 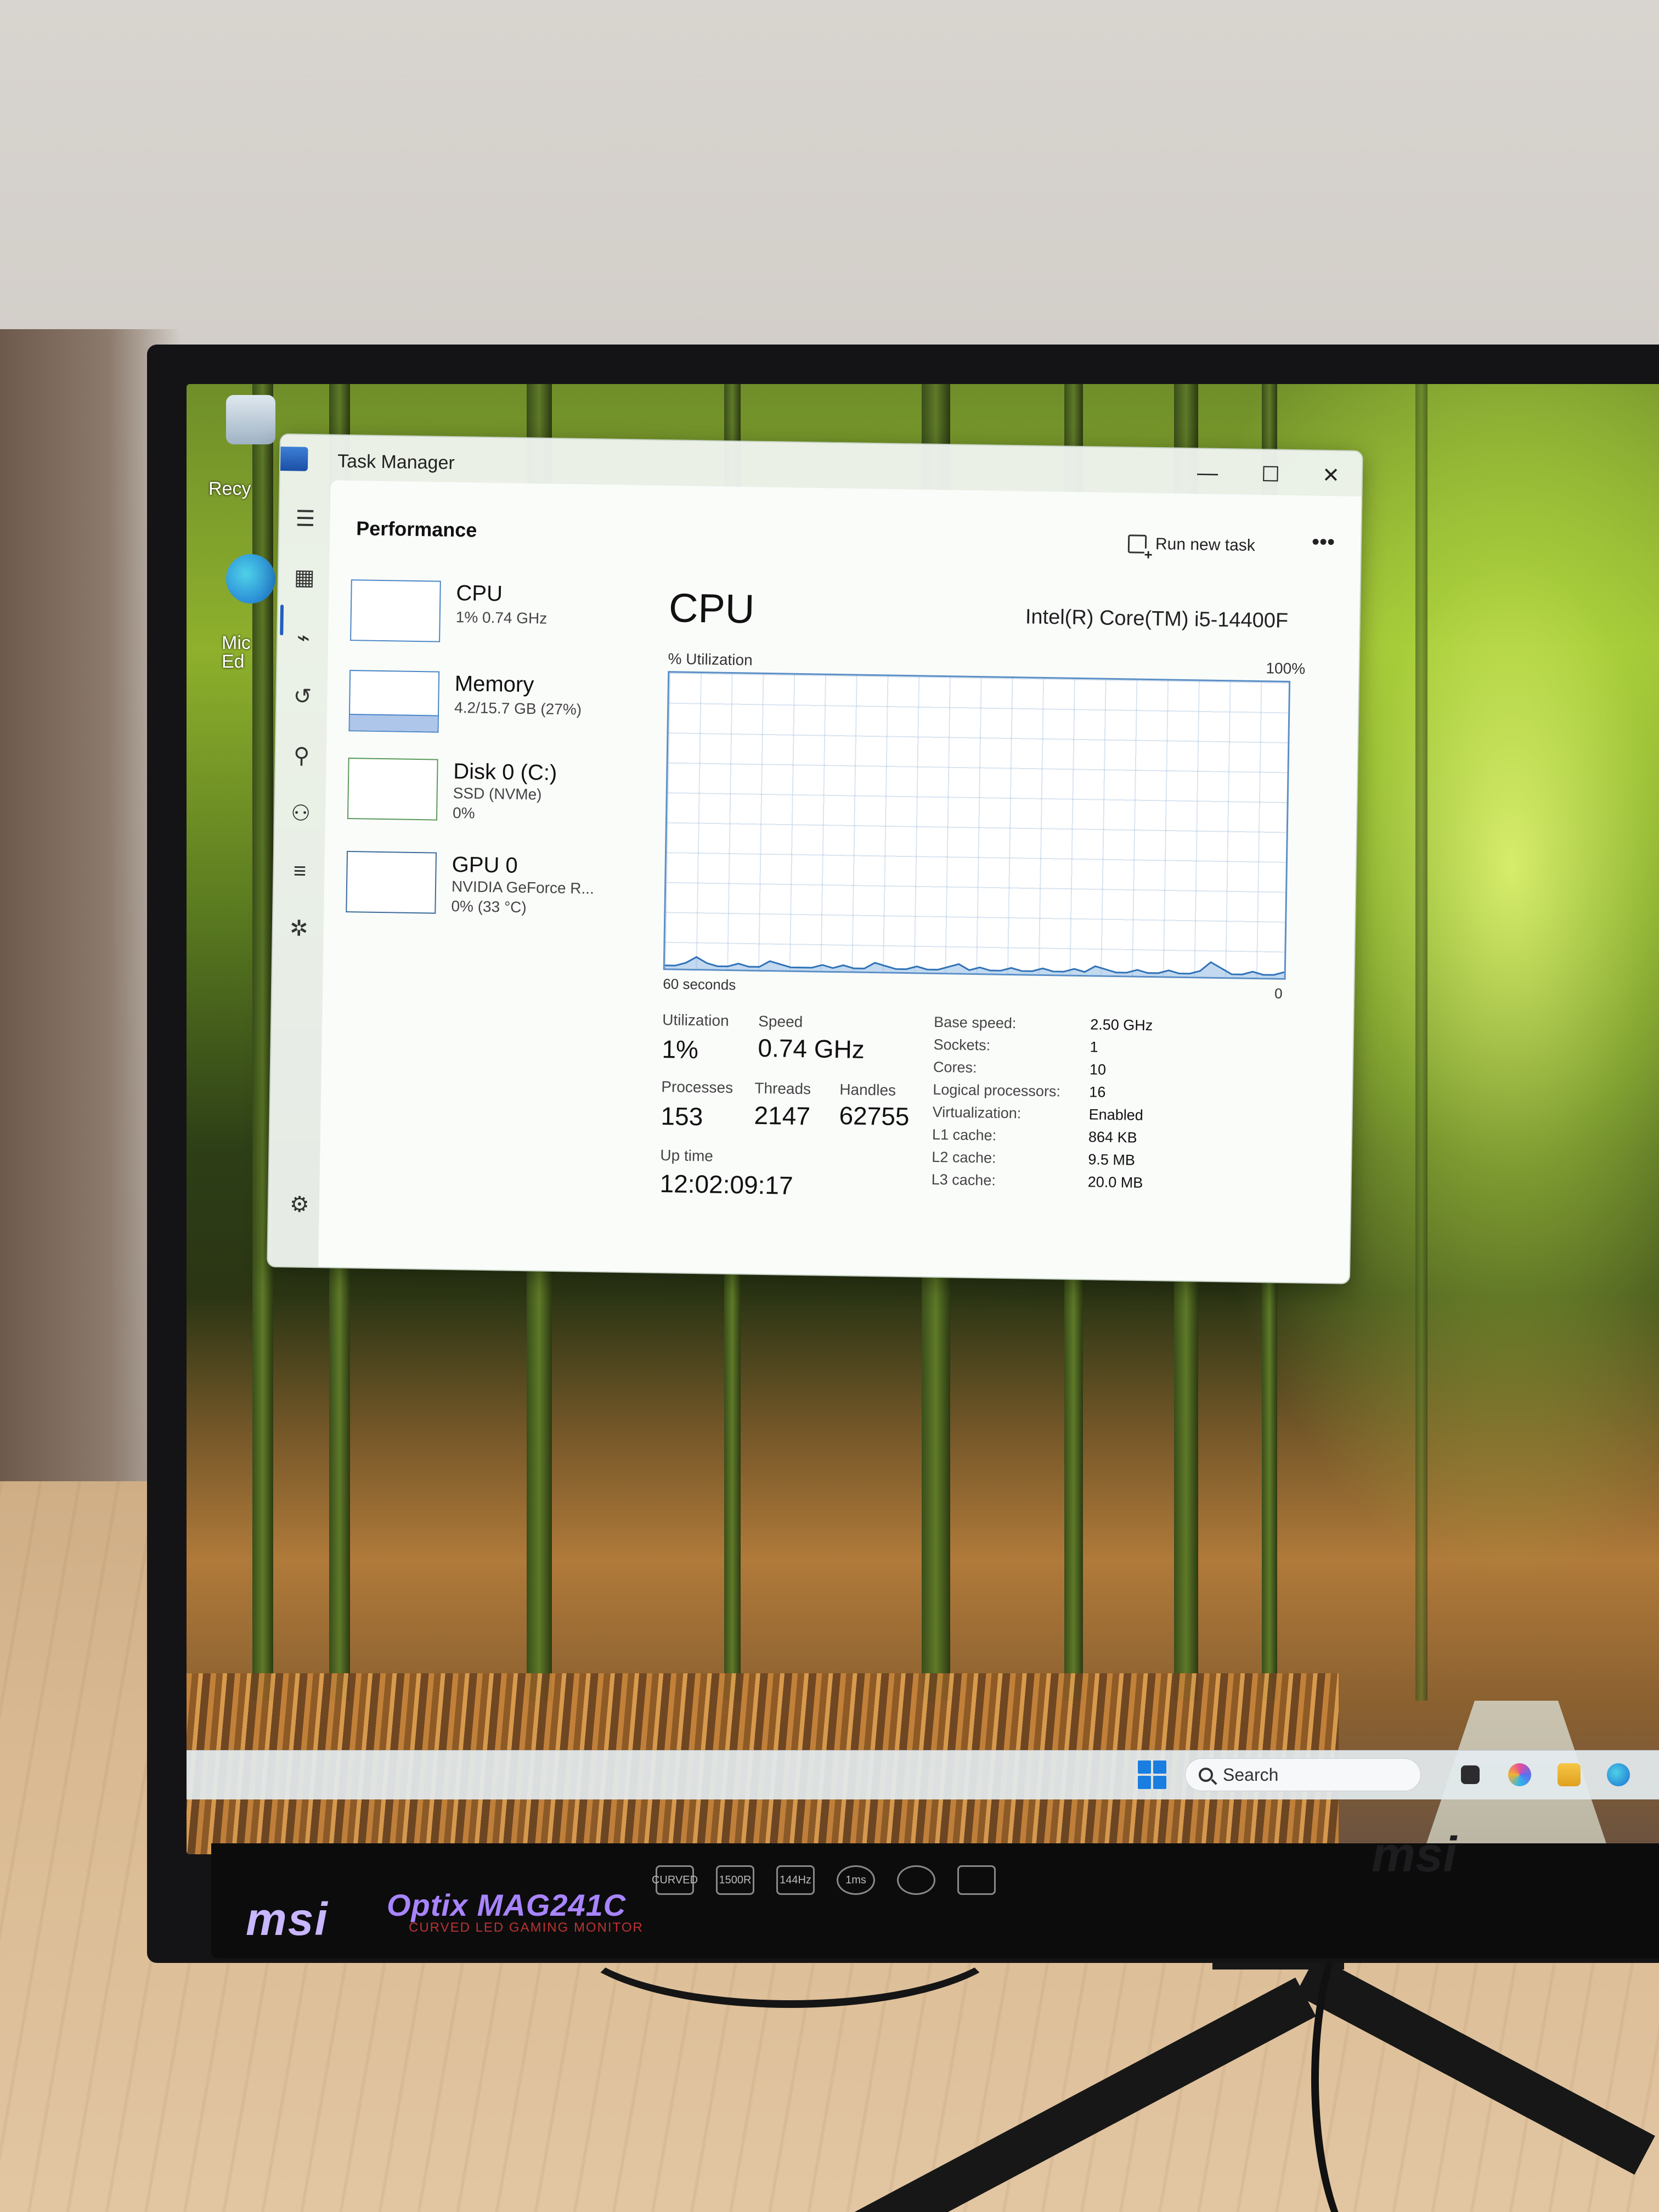 I want to click on minimize-button: —, so click(x=1207, y=473).